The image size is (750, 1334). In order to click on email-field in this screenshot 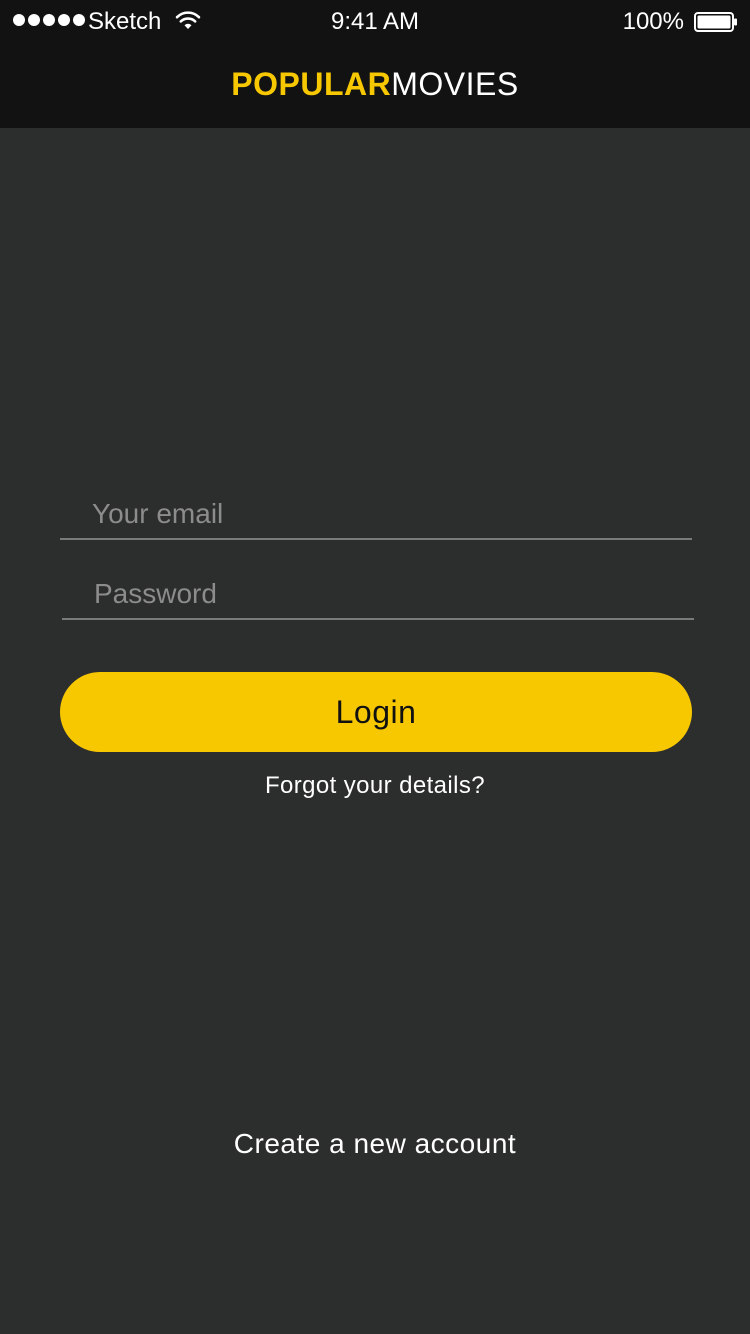, I will do `click(376, 514)`.